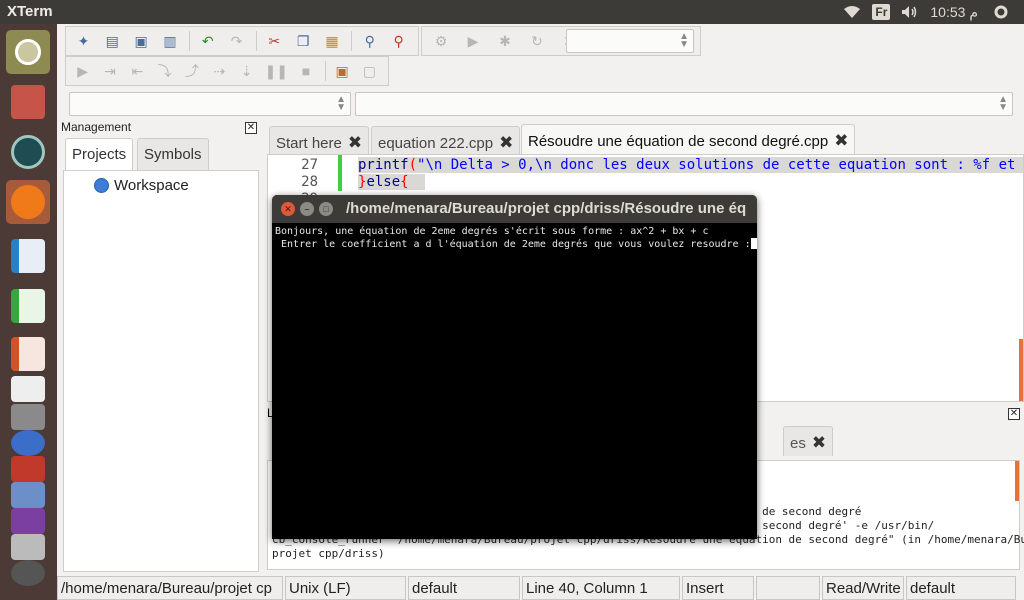 The height and width of the screenshot is (600, 1024). Describe the element at coordinates (788, 588) in the screenshot. I see `status-blank` at that location.